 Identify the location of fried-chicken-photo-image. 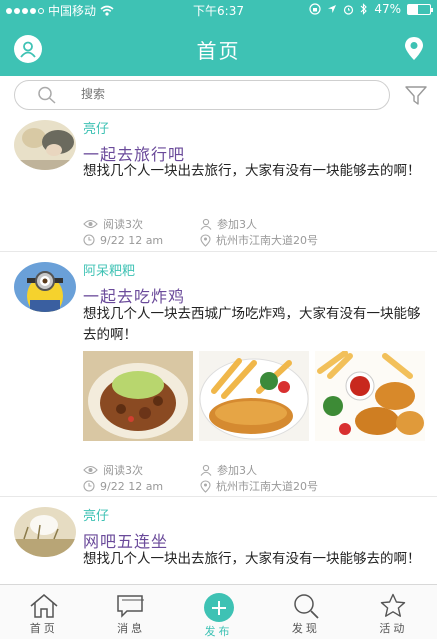
(254, 396).